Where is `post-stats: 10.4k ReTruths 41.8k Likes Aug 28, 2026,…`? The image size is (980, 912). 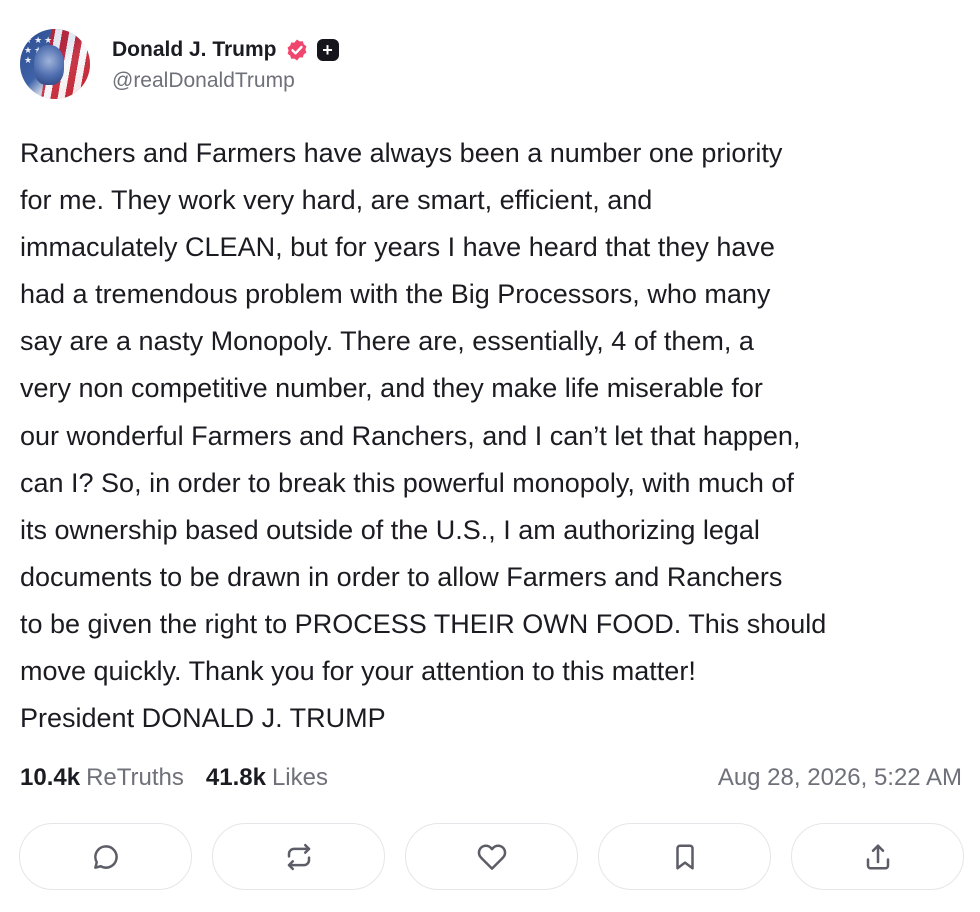
post-stats: 10.4k ReTruths 41.8k Likes Aug 28, 2026,… is located at coordinates (491, 778).